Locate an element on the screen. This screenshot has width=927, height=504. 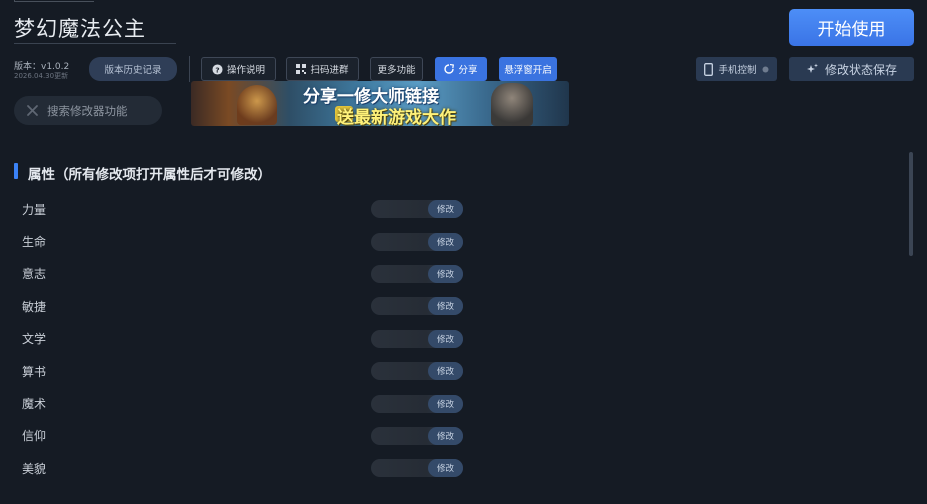
save-state-label: 修改状态保存 is located at coordinates (860, 69).